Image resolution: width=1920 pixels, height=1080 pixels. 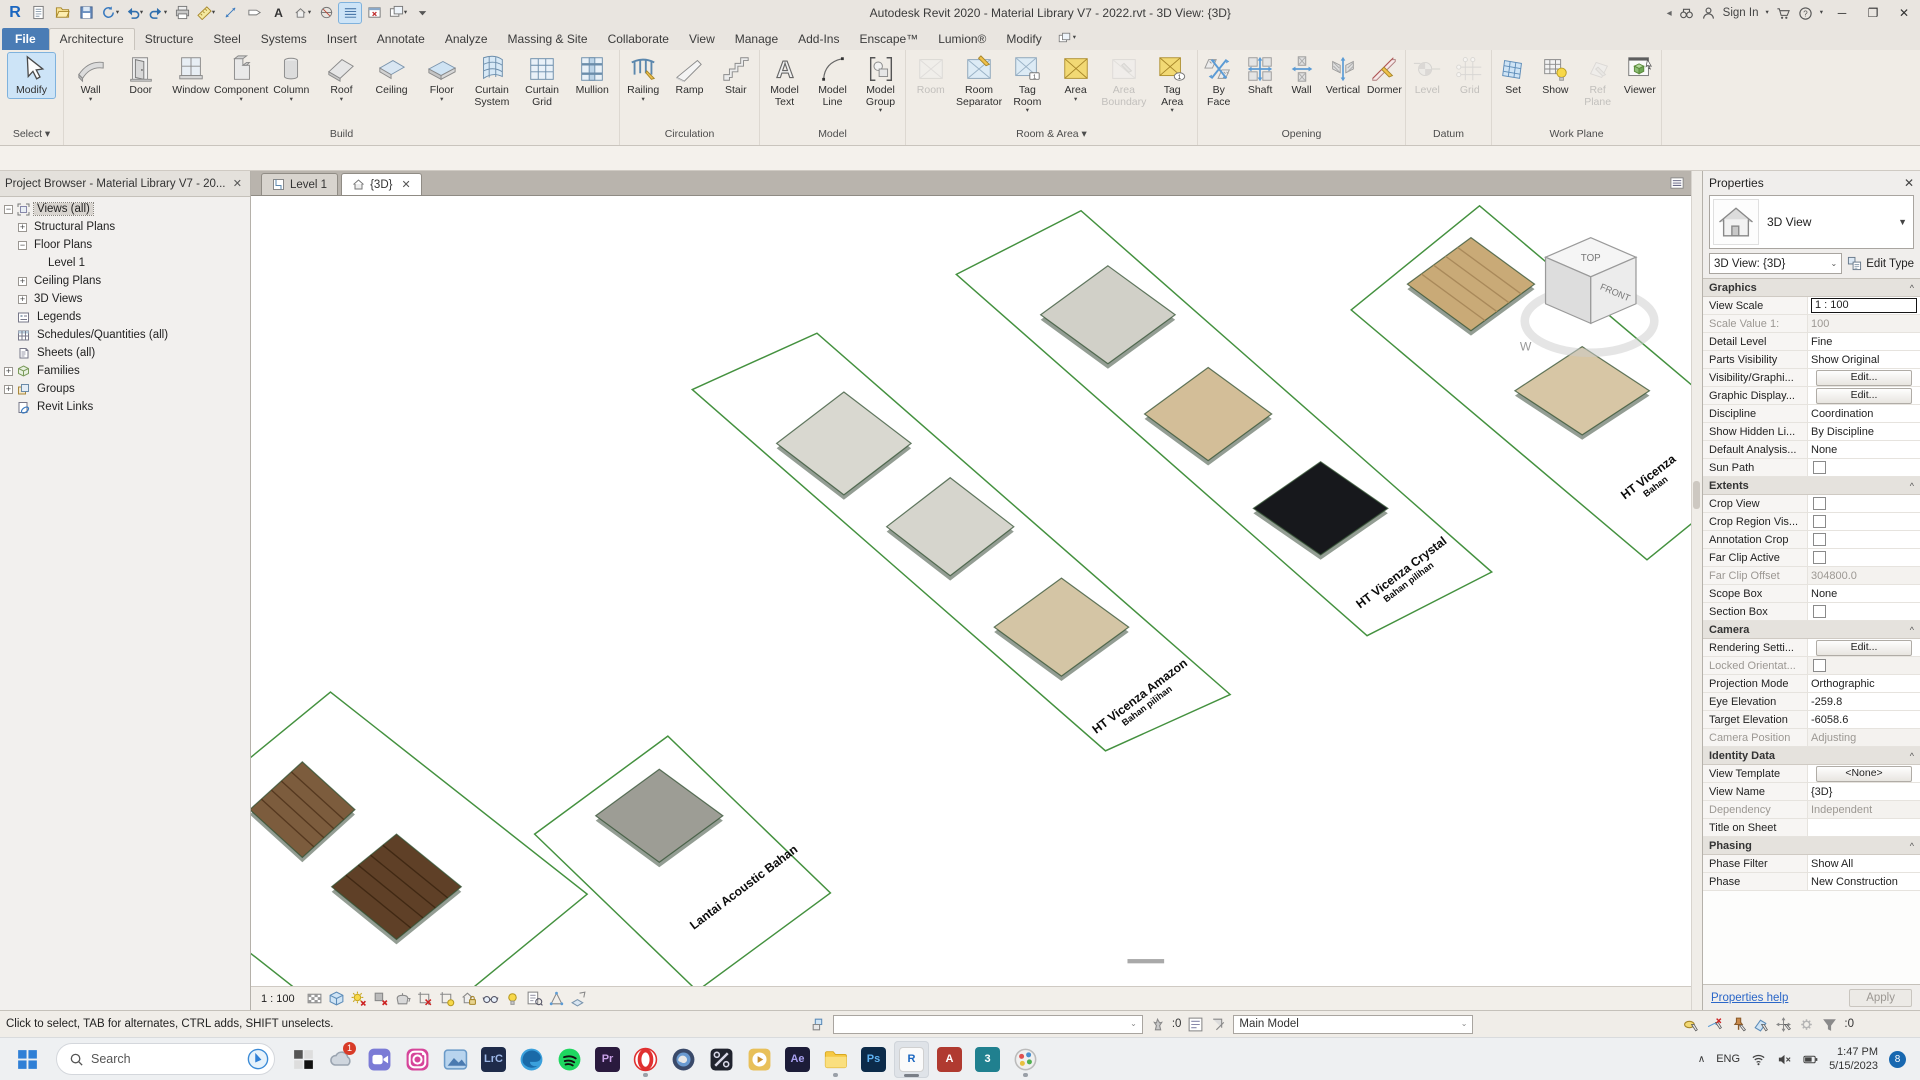 I want to click on tree-item-views-all: − Views (all), so click(x=125, y=209).